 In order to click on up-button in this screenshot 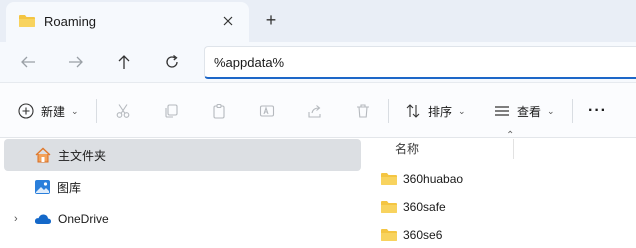, I will do `click(124, 62)`.